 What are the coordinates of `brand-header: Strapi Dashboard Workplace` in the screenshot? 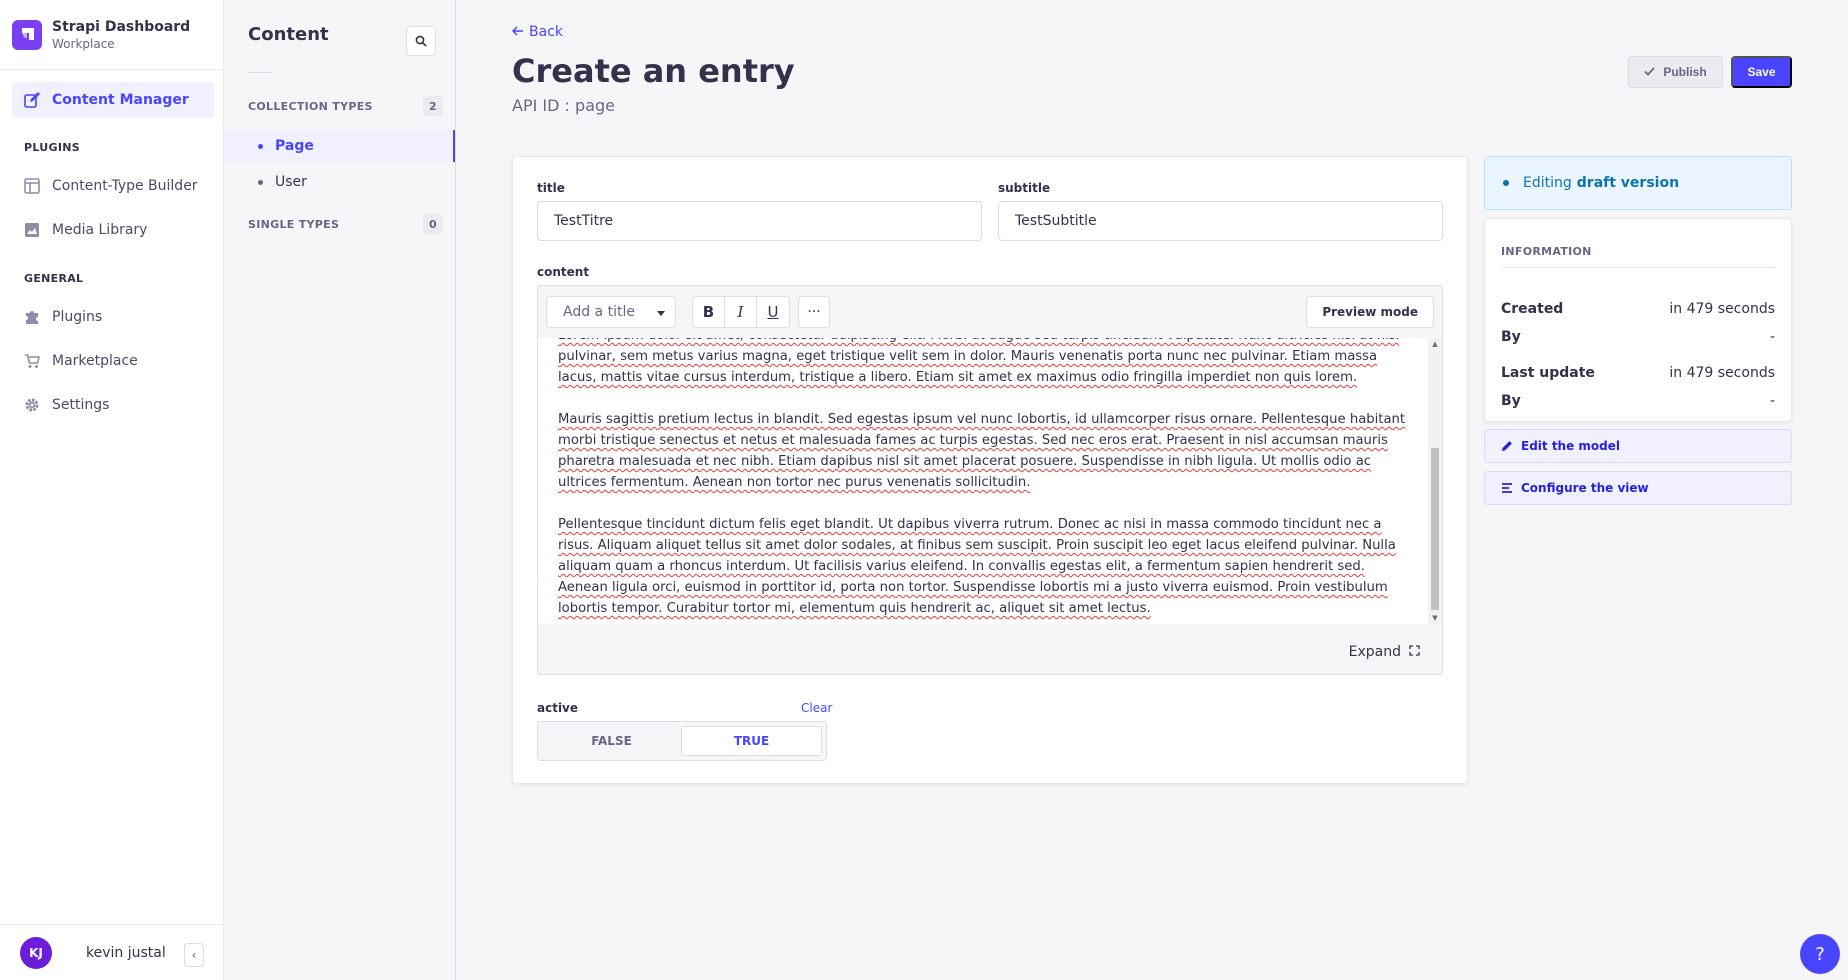 It's located at (111, 35).